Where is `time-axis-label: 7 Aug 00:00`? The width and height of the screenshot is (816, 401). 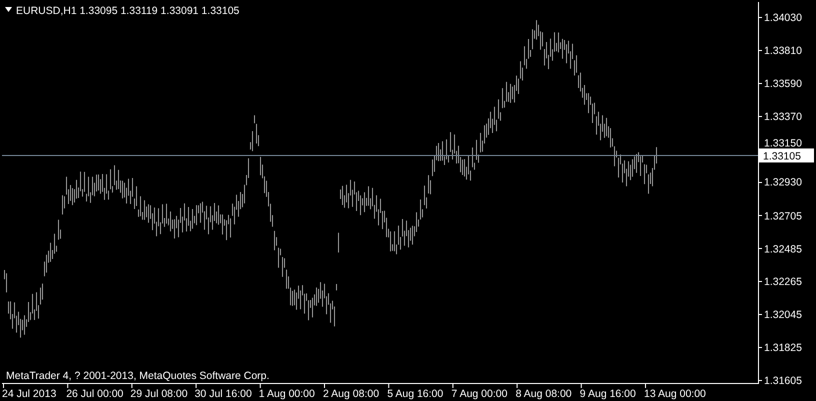 time-axis-label: 7 Aug 00:00 is located at coordinates (479, 394).